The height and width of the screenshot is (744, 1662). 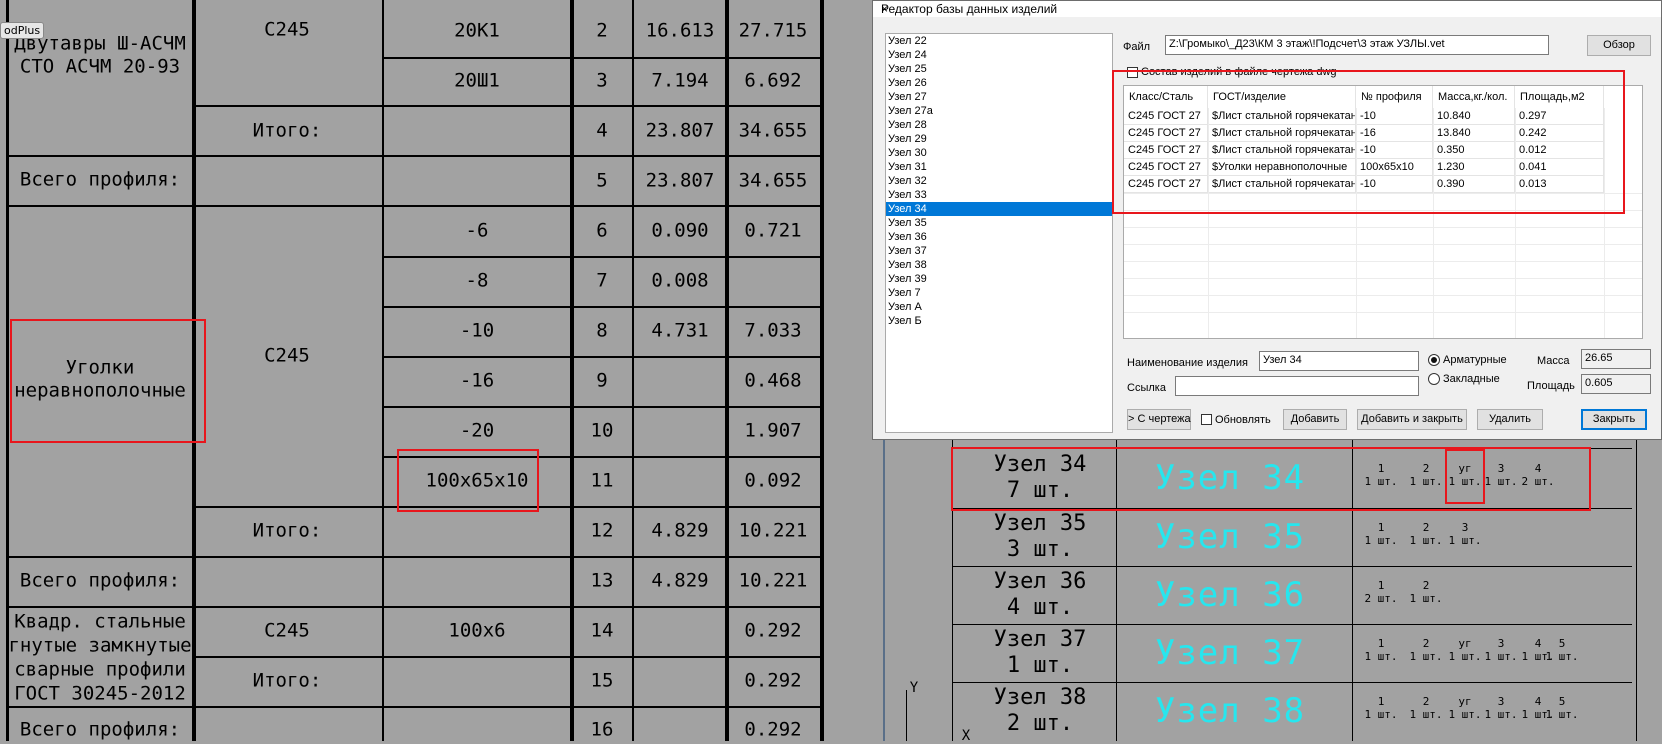 I want to click on list-item: Узел 34, so click(x=999, y=209).